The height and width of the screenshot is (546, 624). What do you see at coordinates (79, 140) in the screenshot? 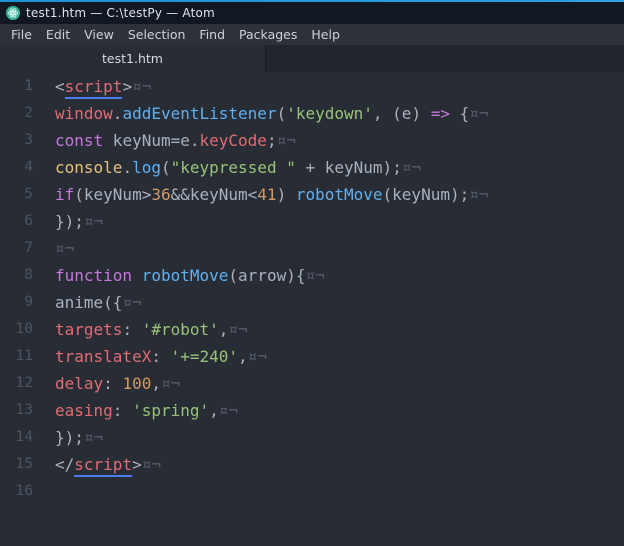
I see `code-token: const` at bounding box center [79, 140].